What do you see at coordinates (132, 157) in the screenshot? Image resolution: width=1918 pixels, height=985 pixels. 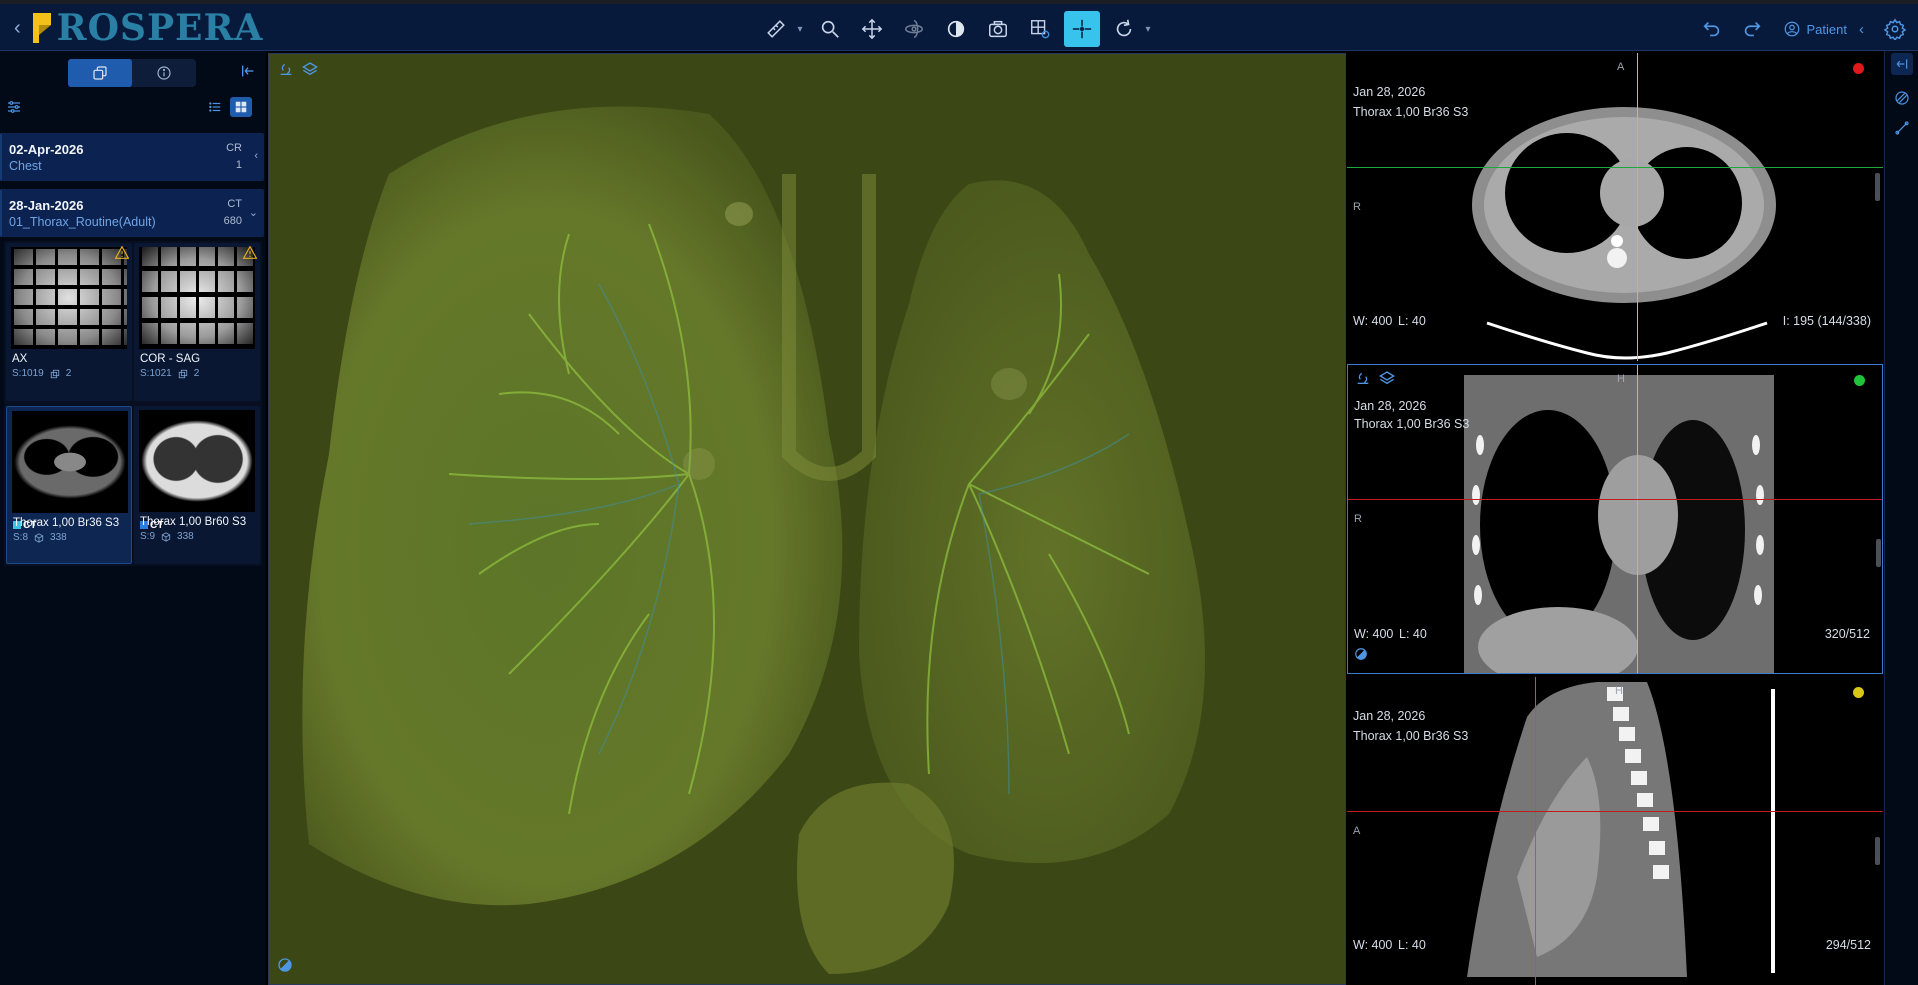 I see `study-item: 02-Apr-2026 Chest CR 1 ‹` at bounding box center [132, 157].